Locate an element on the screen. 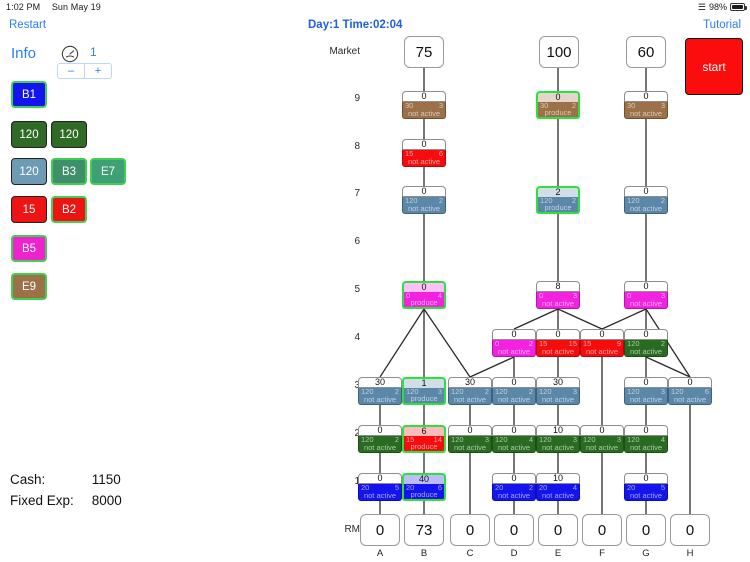  machine-node-body: 20 2 not active is located at coordinates (514, 492).